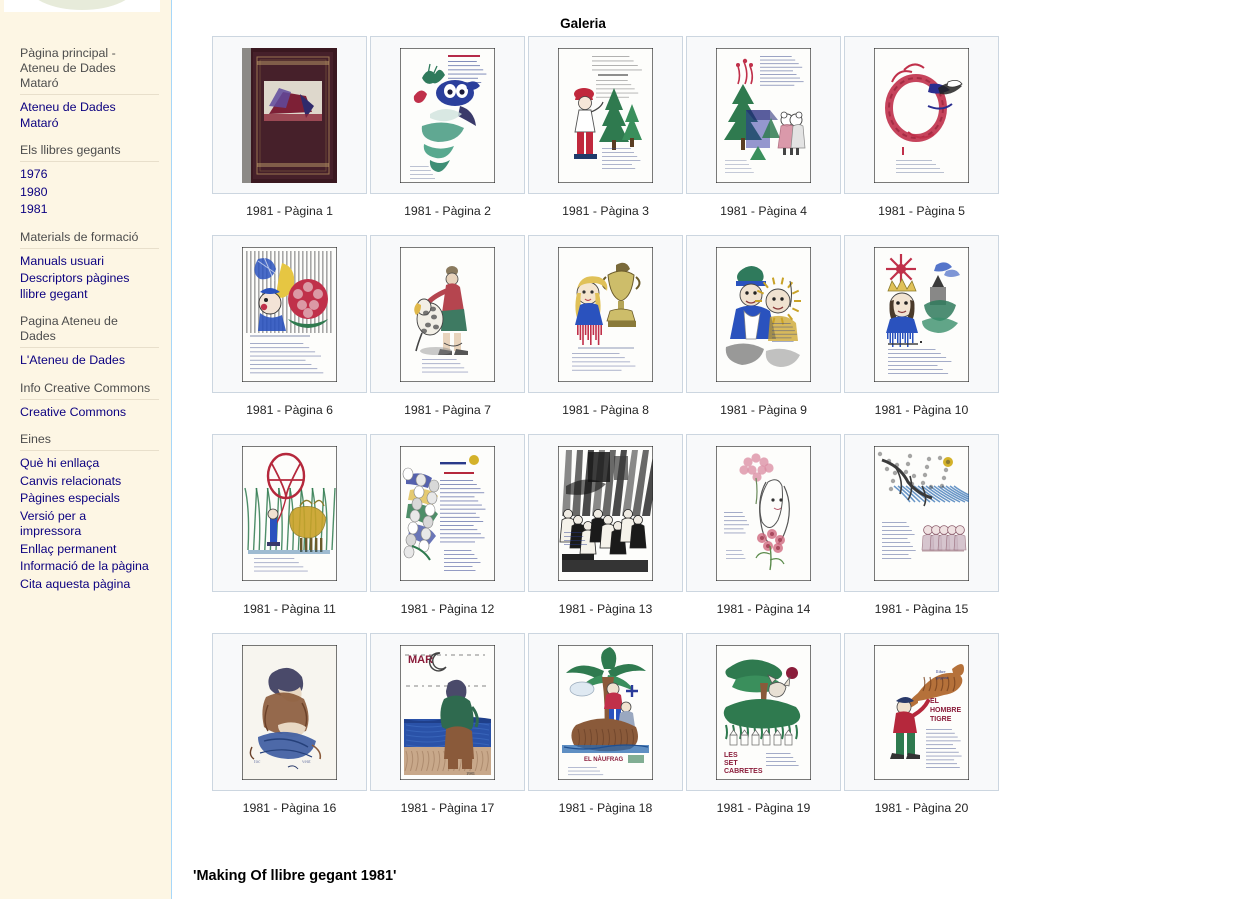  Describe the element at coordinates (763, 712) in the screenshot. I see `gallery-thumbnail-link: LES SET CABRETES` at that location.